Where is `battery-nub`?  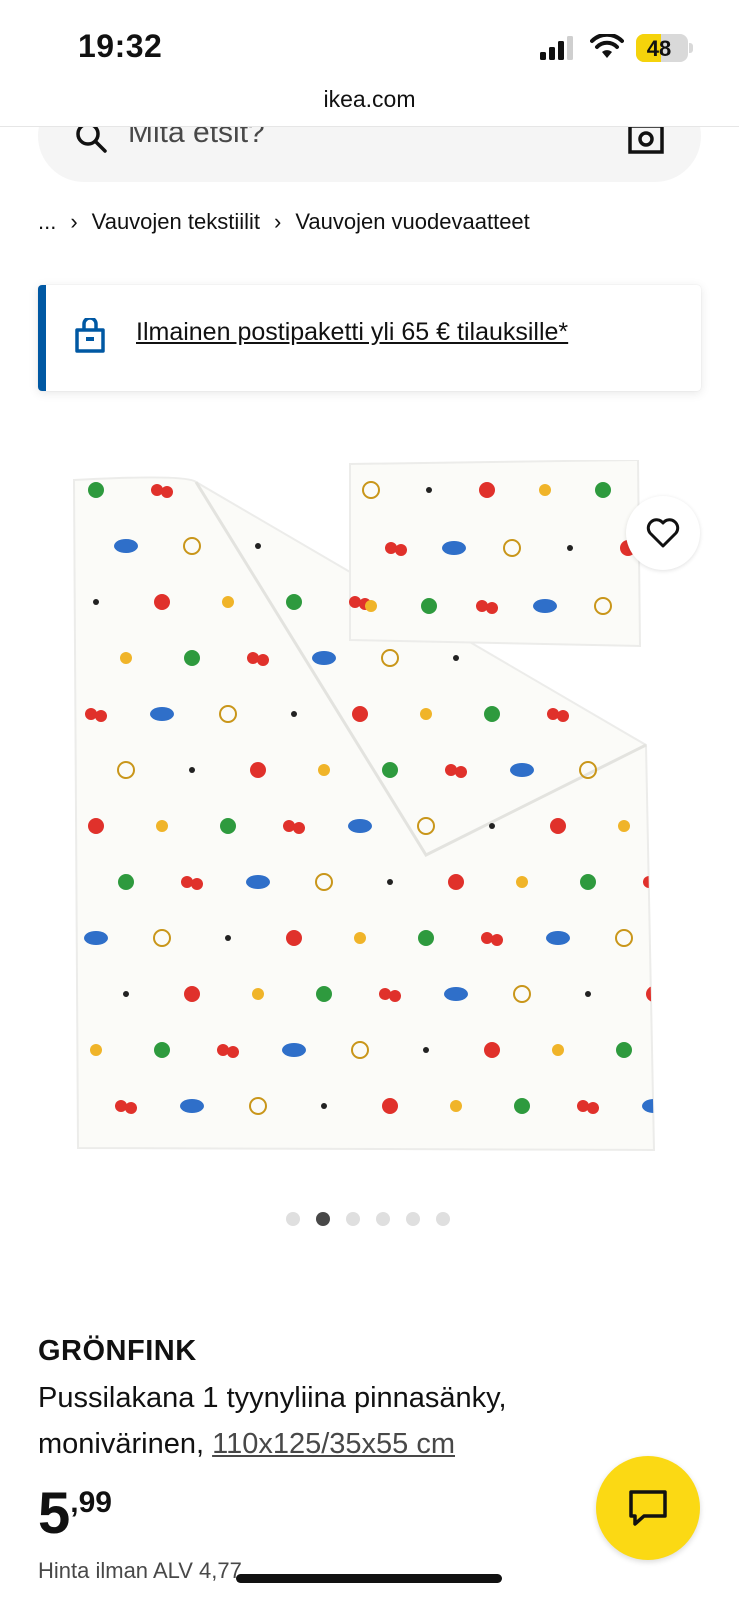
battery-nub is located at coordinates (691, 48).